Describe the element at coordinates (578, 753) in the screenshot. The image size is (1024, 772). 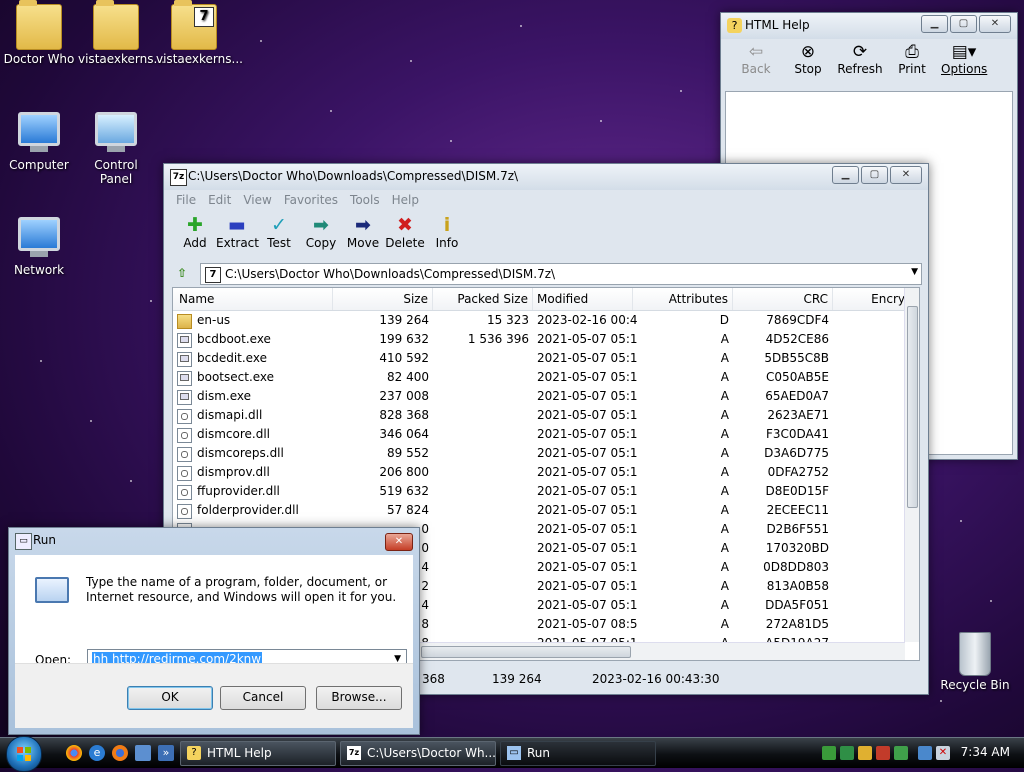
I see `task-run: ▭ Run` at that location.